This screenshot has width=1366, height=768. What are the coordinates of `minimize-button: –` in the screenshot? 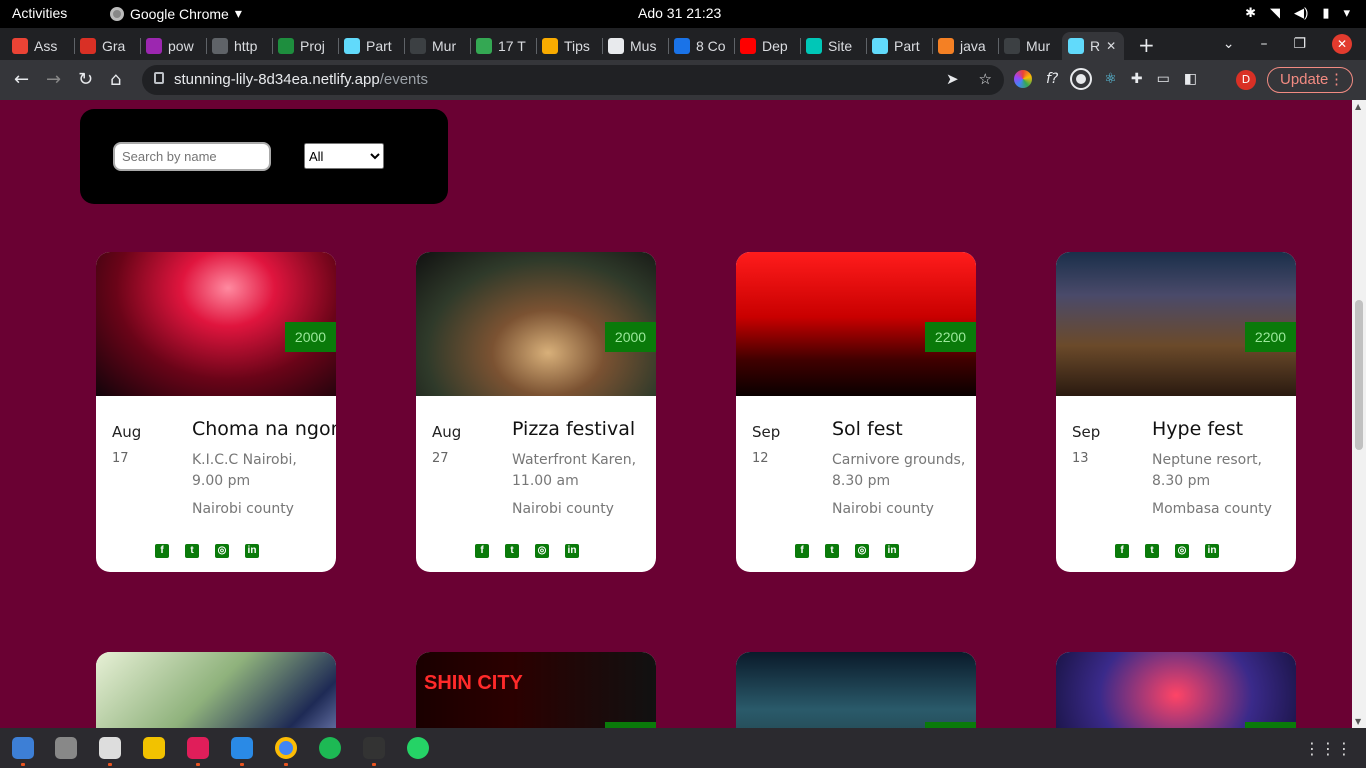 It's located at (1263, 44).